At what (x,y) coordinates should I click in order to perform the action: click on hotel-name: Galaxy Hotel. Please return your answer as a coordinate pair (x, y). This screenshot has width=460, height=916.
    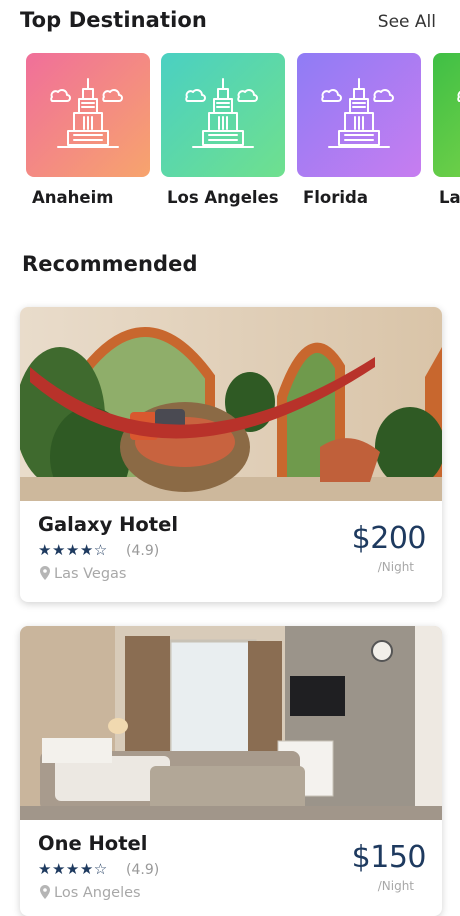
    Looking at the image, I should click on (108, 524).